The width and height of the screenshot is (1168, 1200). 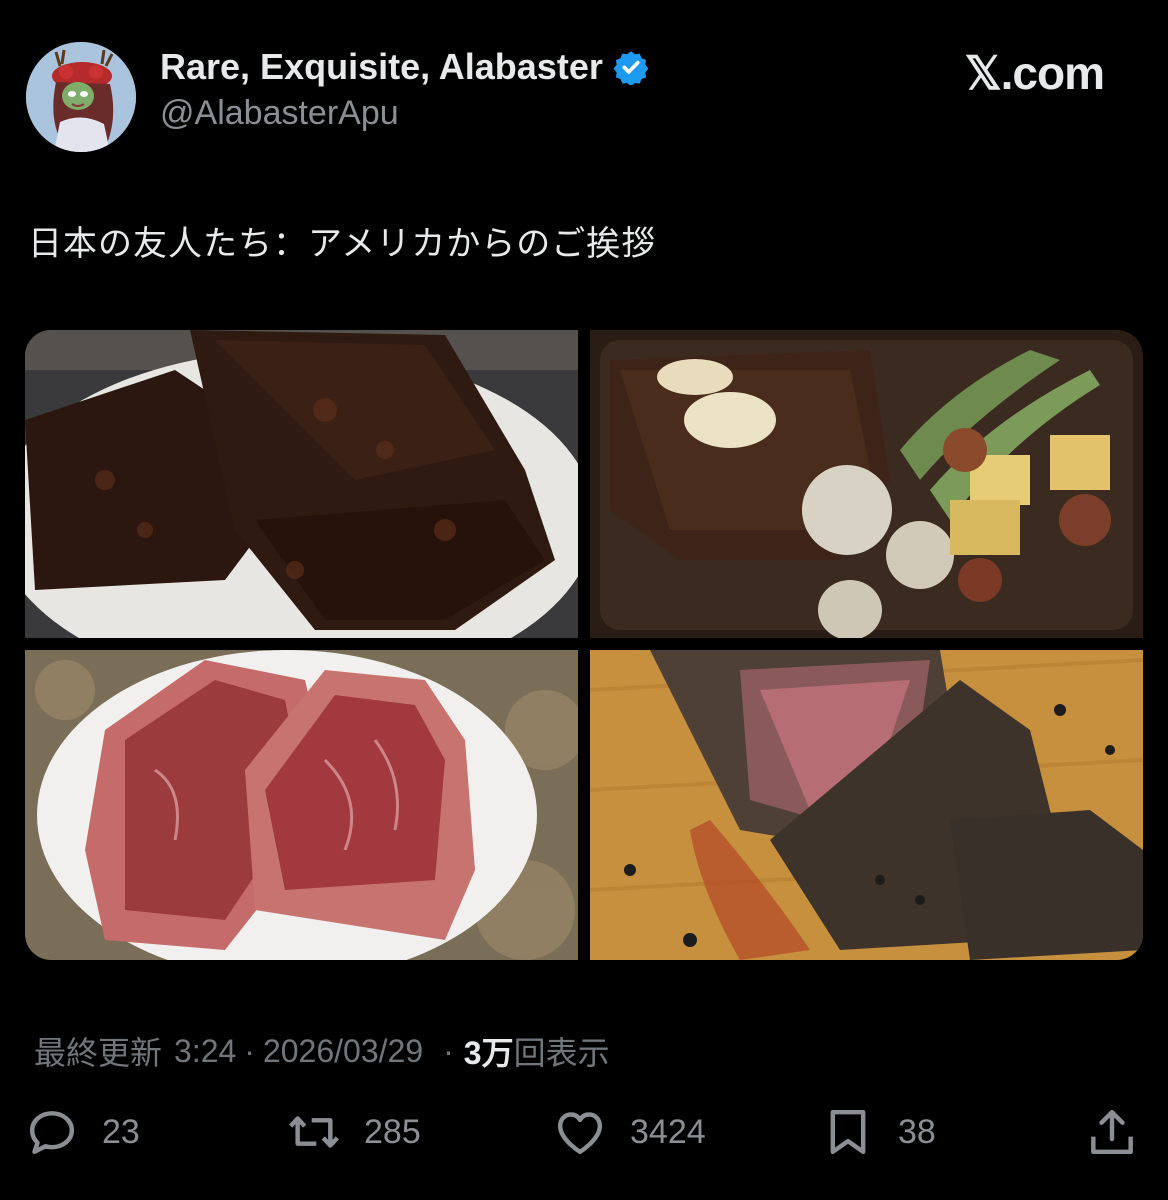 I want to click on avatar-illustration, so click(x=81, y=97).